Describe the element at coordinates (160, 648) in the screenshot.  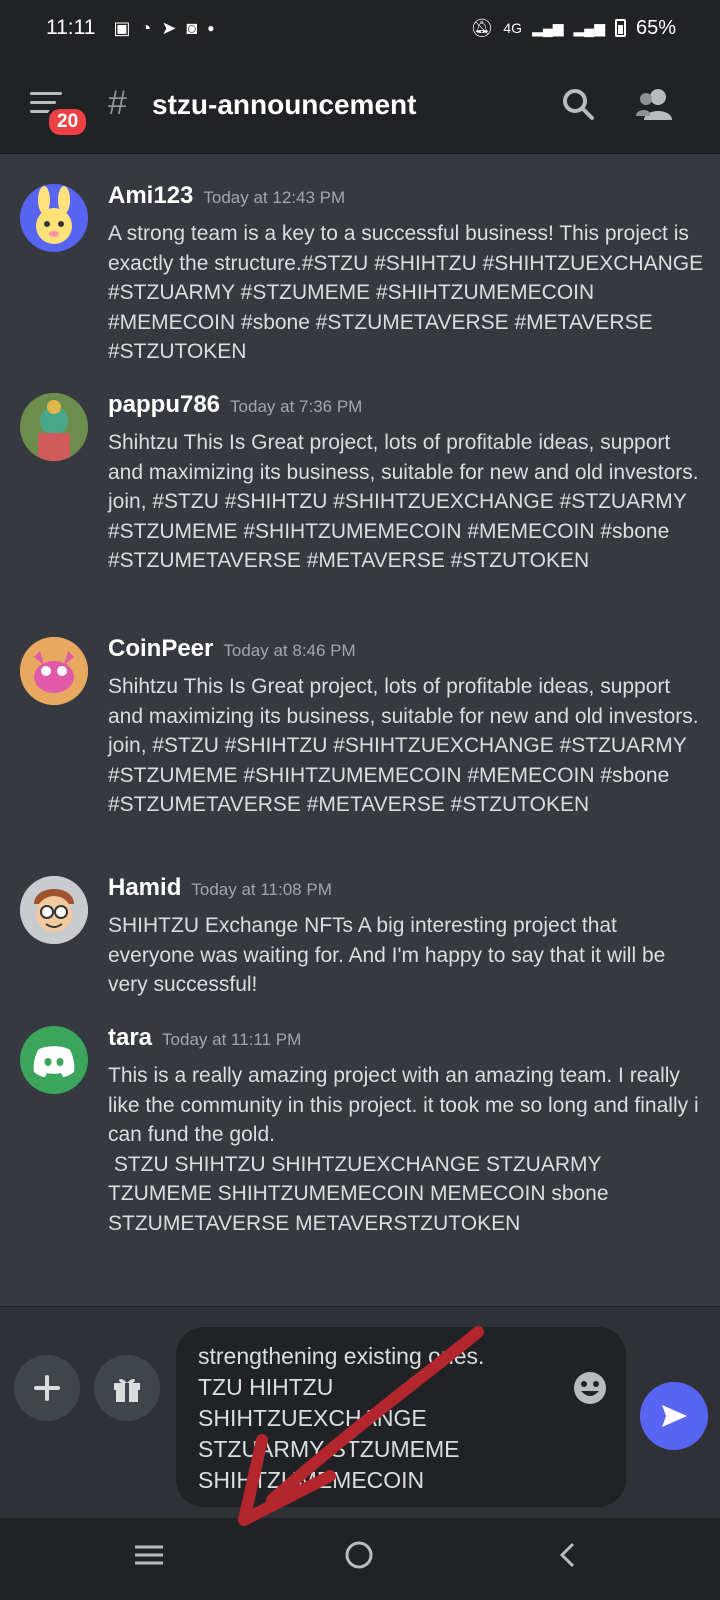
I see `author-name: CoinPeer` at that location.